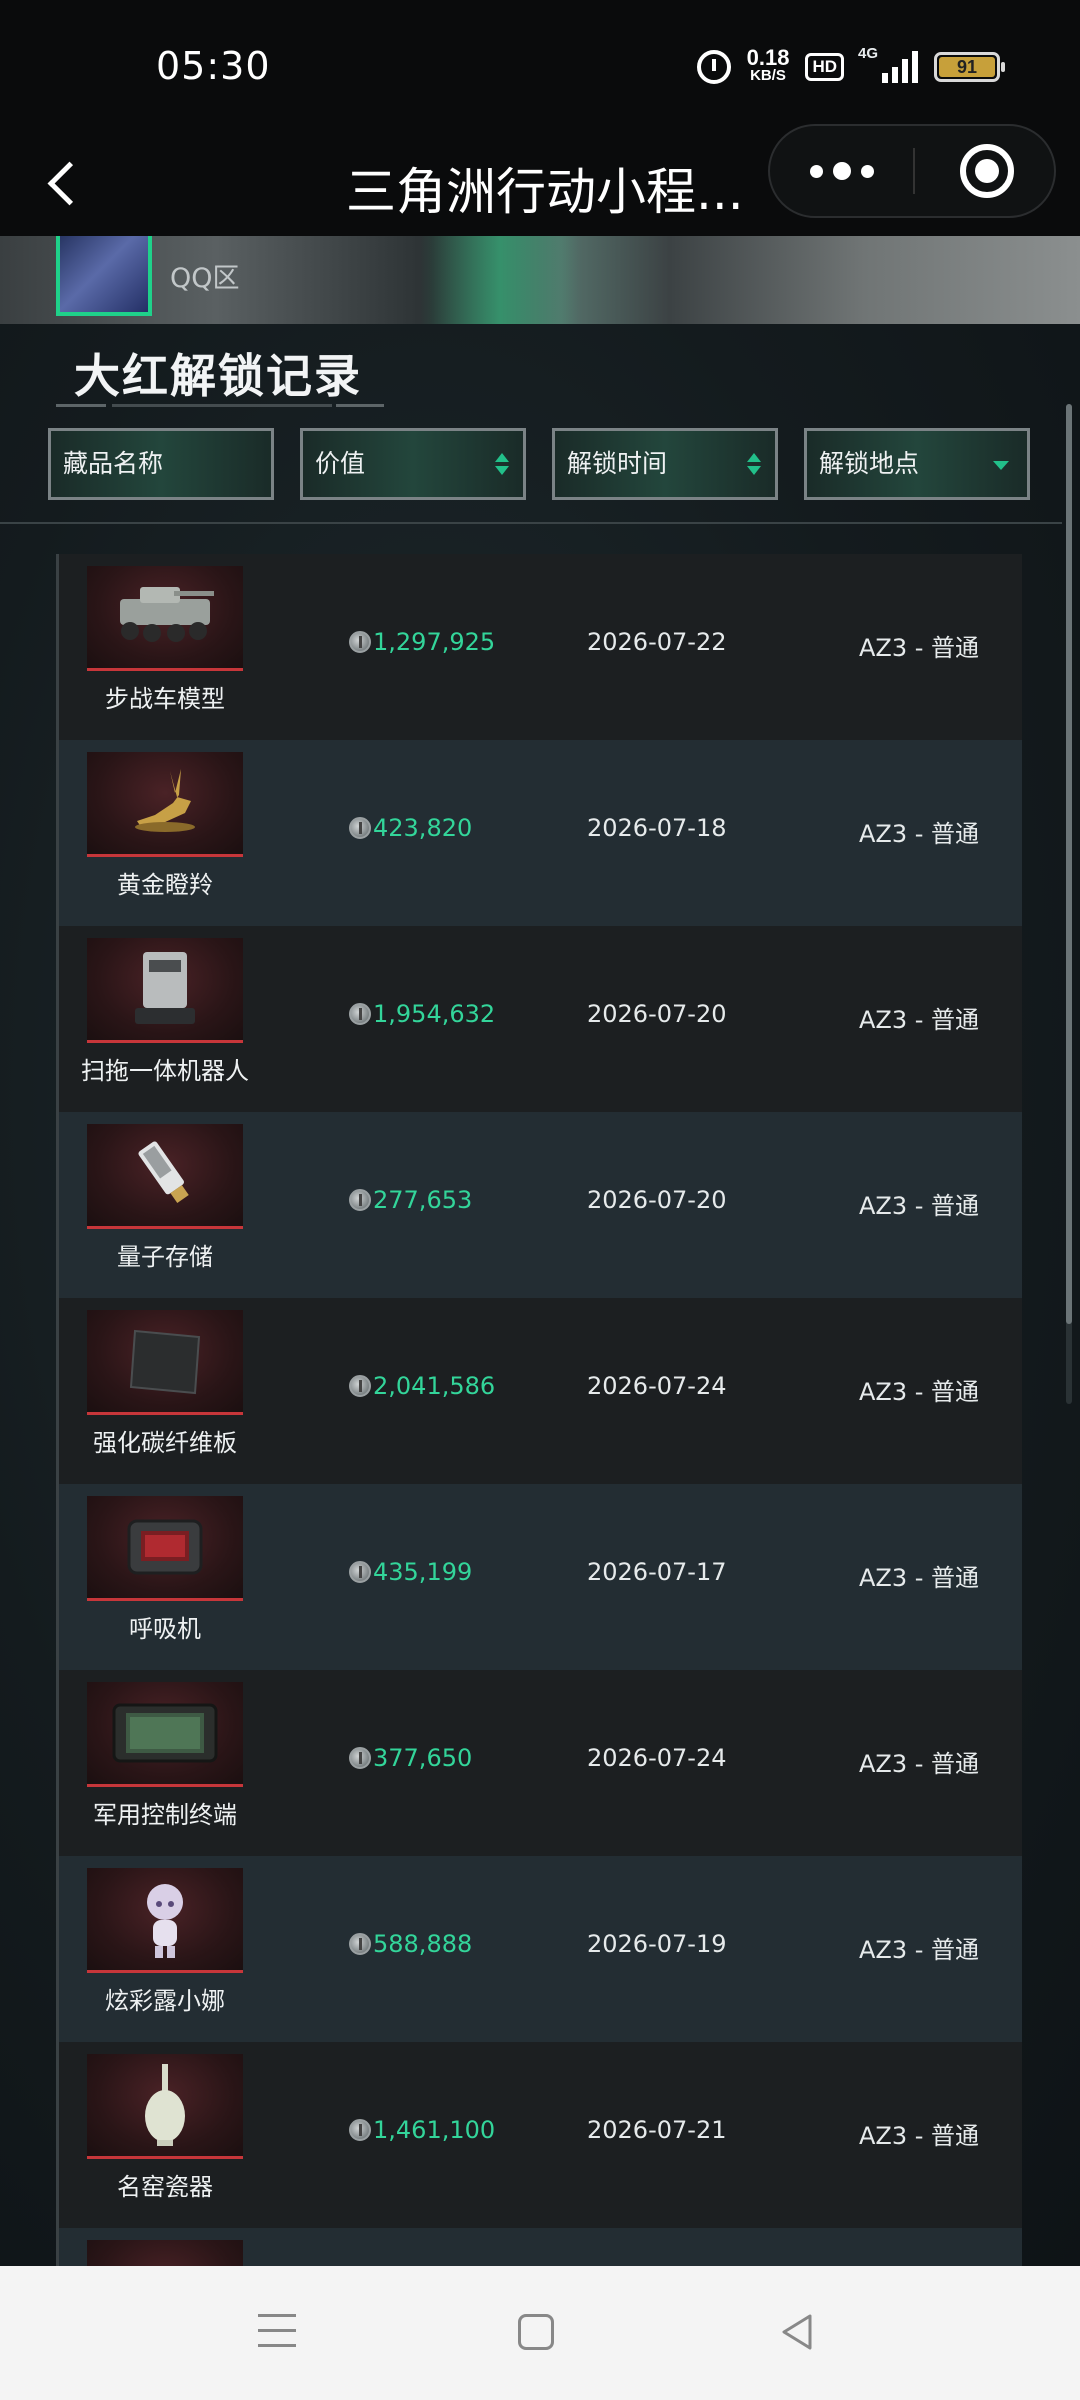  Describe the element at coordinates (540, 1391) in the screenshot. I see `list-item: 强化碳纤维板 2,041,586 2026-07-24 AZ3 - 普通` at that location.